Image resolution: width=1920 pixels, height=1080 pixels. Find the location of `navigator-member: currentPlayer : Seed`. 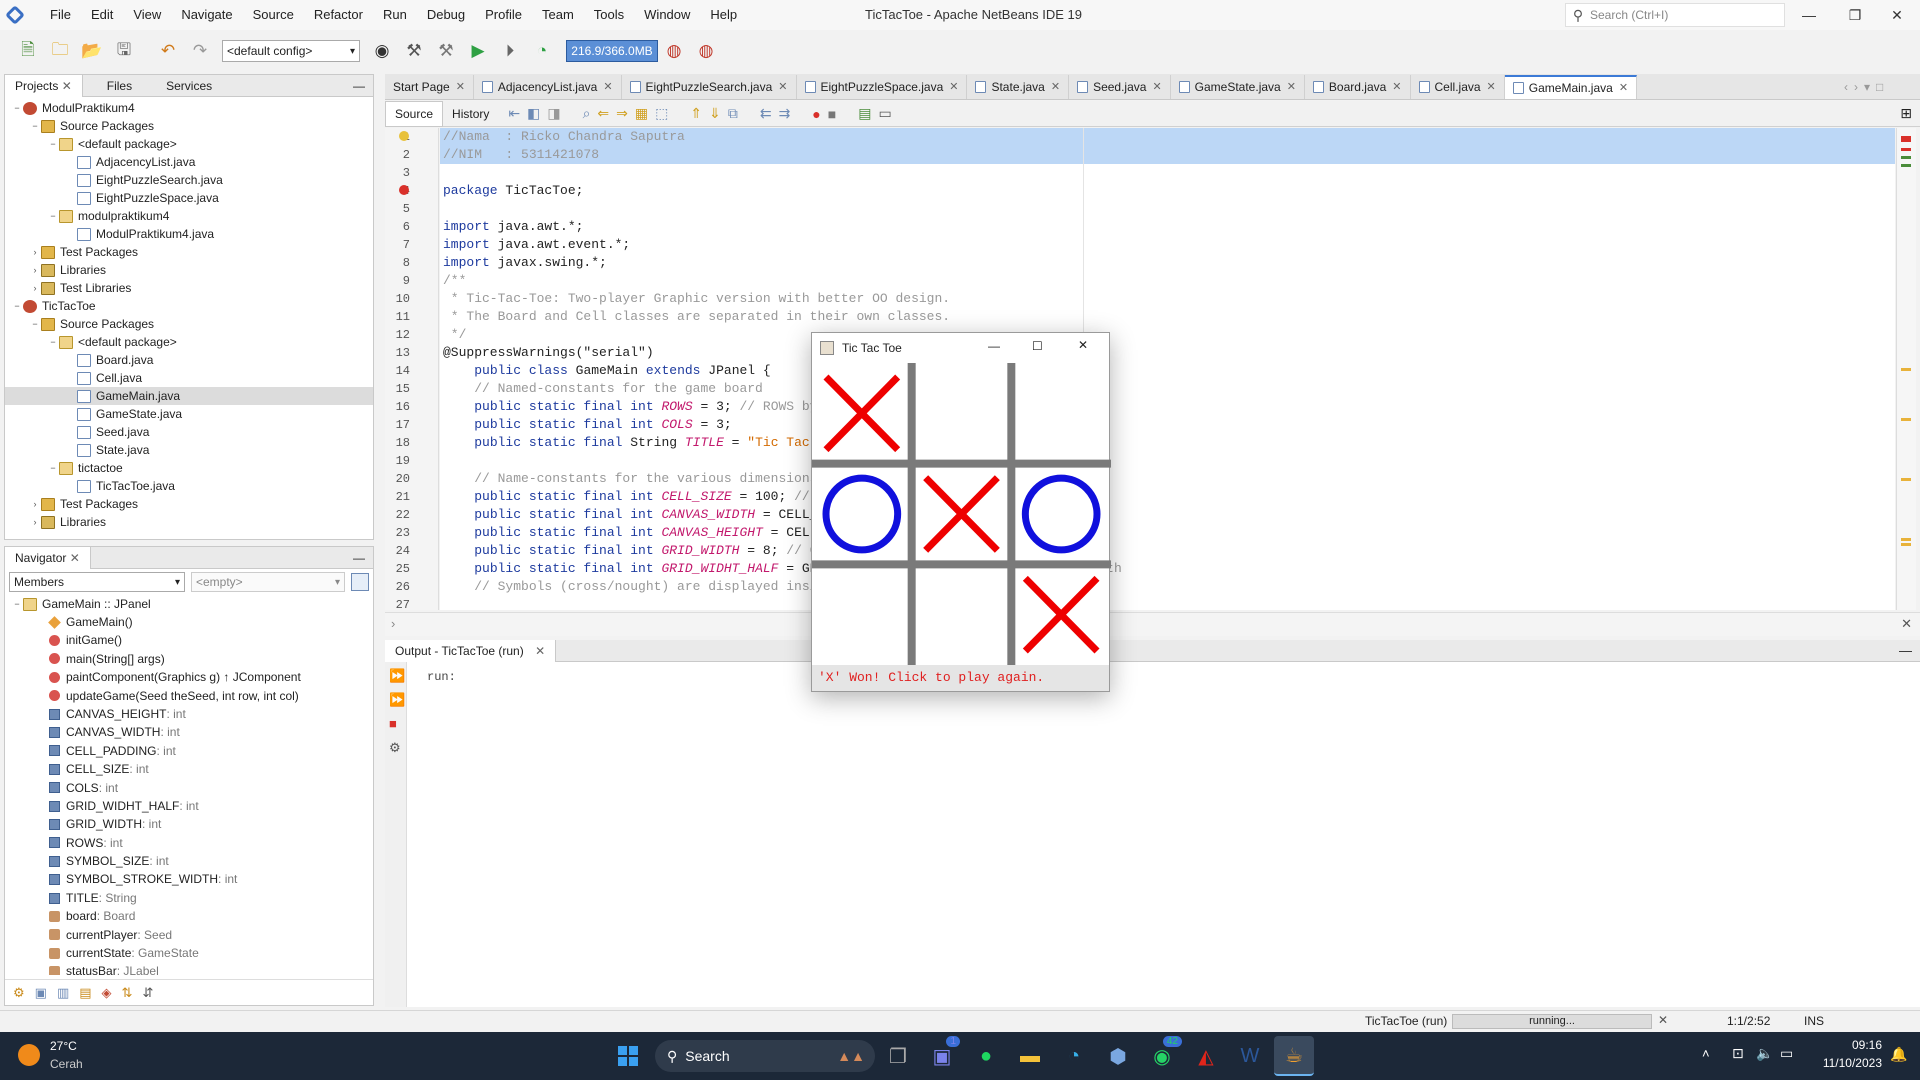

navigator-member: currentPlayer : Seed is located at coordinates (189, 935).